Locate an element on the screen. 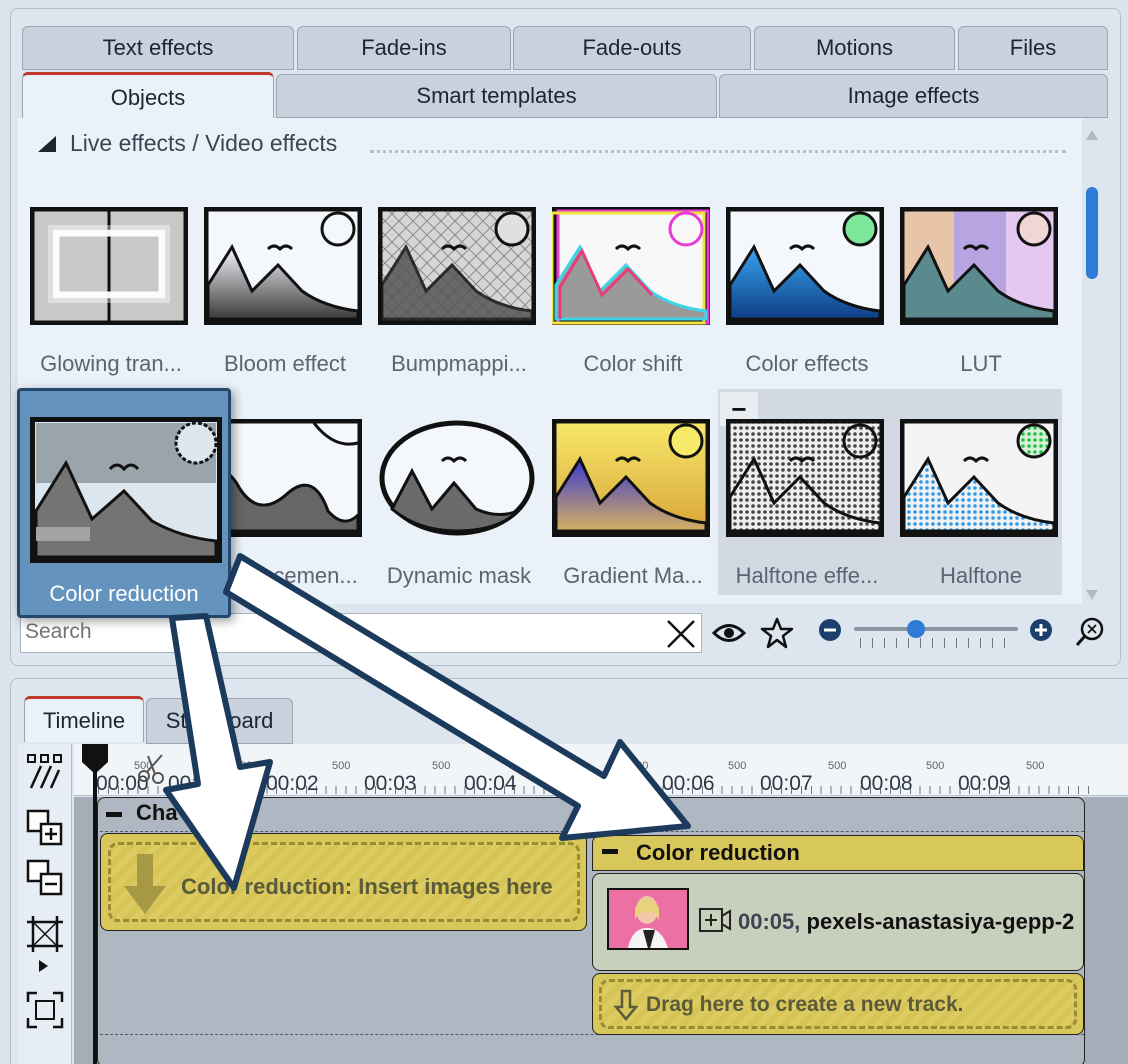 The width and height of the screenshot is (1128, 1064). ruler-label: 00:08 is located at coordinates (886, 783).